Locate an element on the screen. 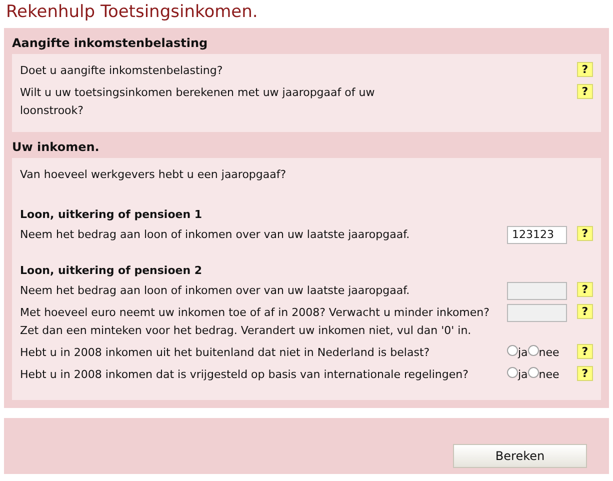 This screenshot has height=481, width=613. amount-field: 123123 is located at coordinates (537, 235).